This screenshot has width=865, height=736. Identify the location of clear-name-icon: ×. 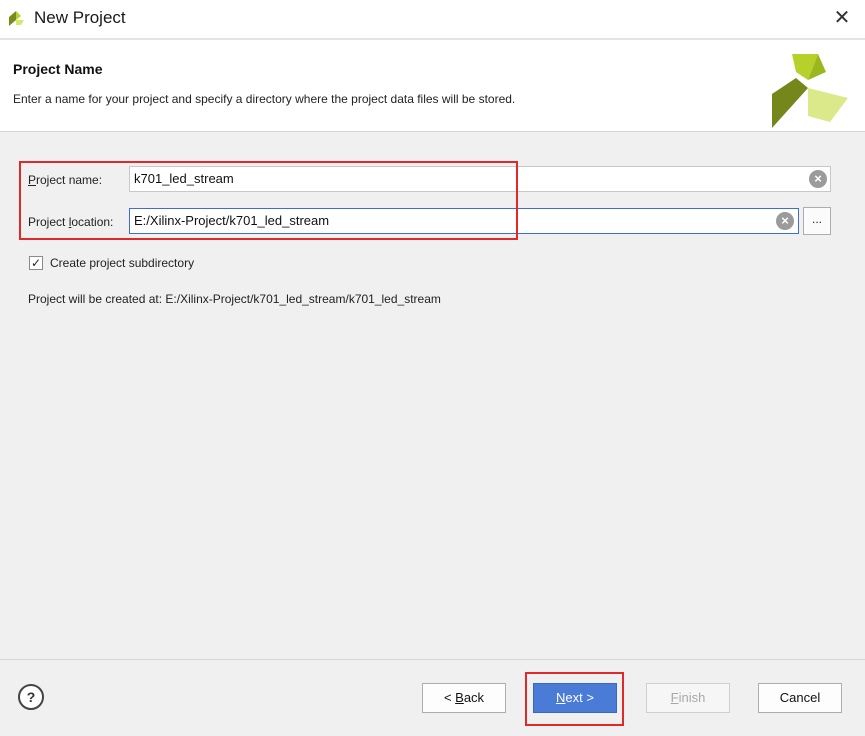
(818, 179).